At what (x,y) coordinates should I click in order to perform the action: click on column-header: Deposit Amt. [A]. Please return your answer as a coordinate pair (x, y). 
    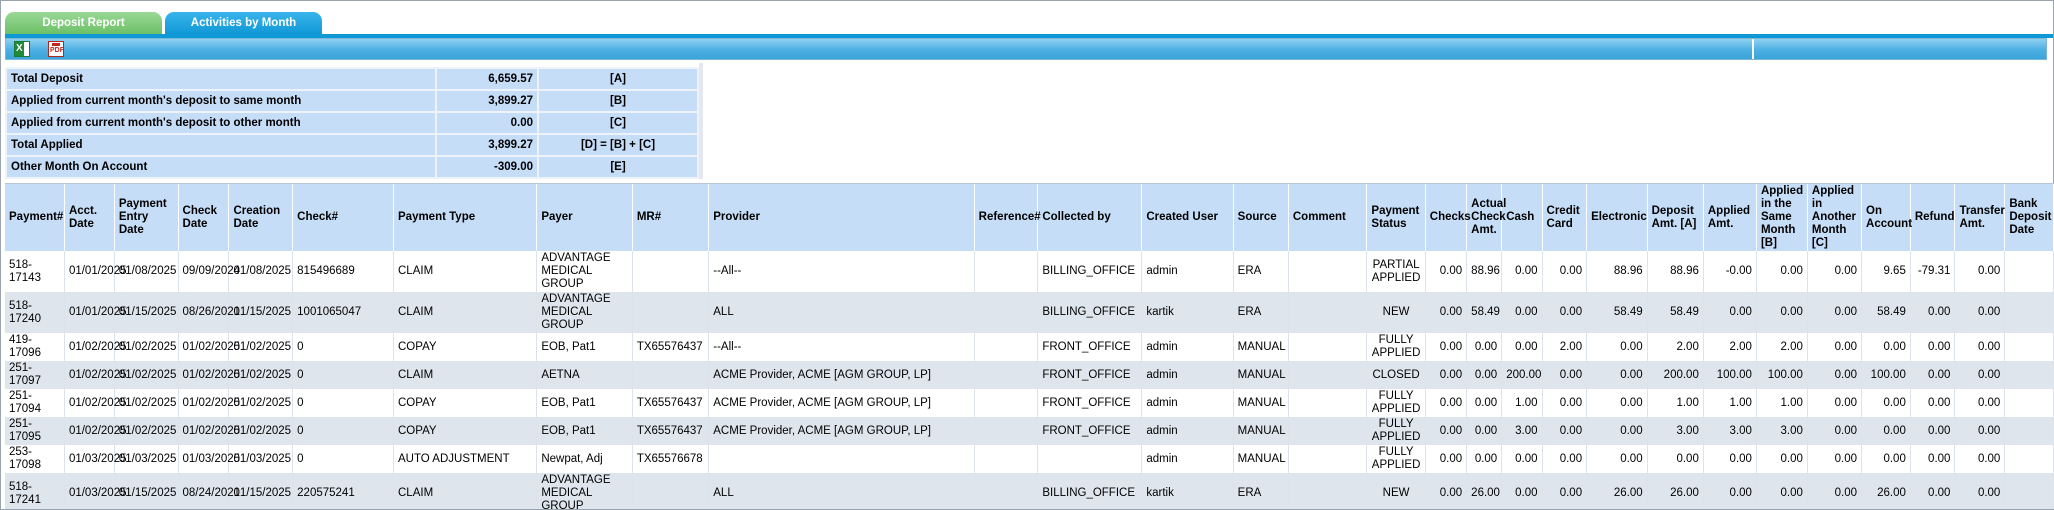
    Looking at the image, I should click on (1675, 217).